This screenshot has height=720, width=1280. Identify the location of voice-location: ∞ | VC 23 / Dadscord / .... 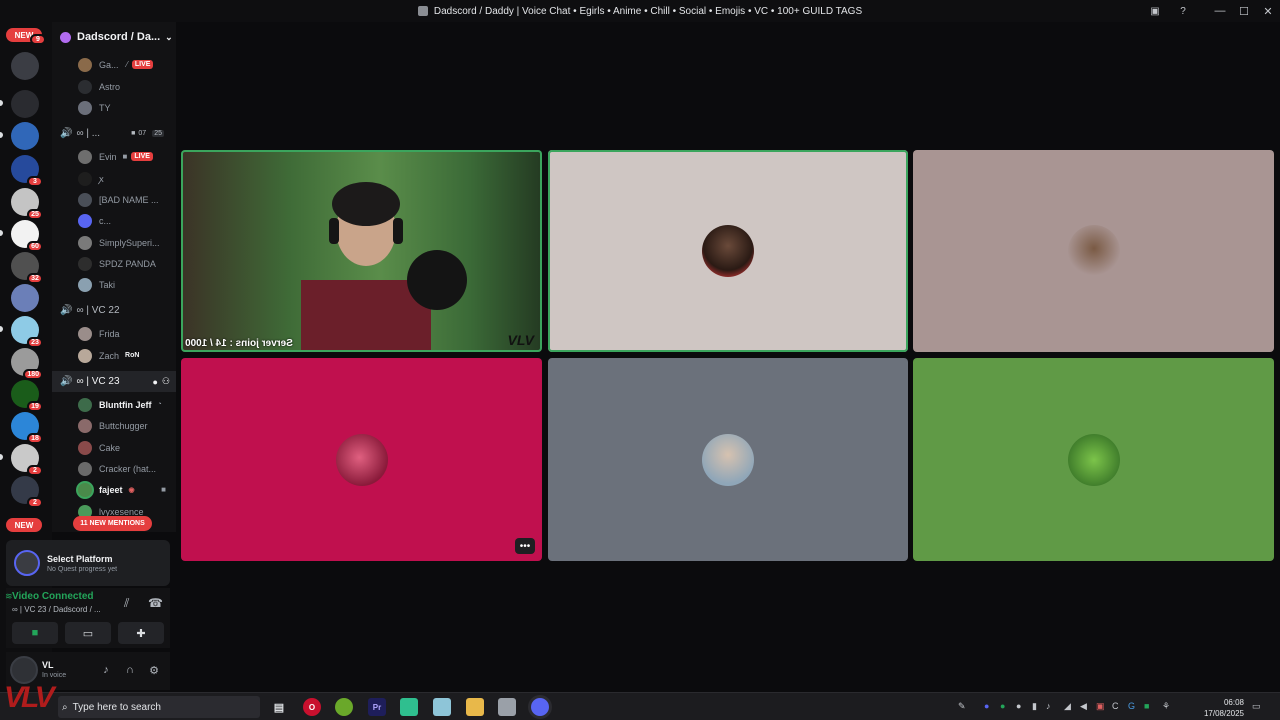
(56, 609).